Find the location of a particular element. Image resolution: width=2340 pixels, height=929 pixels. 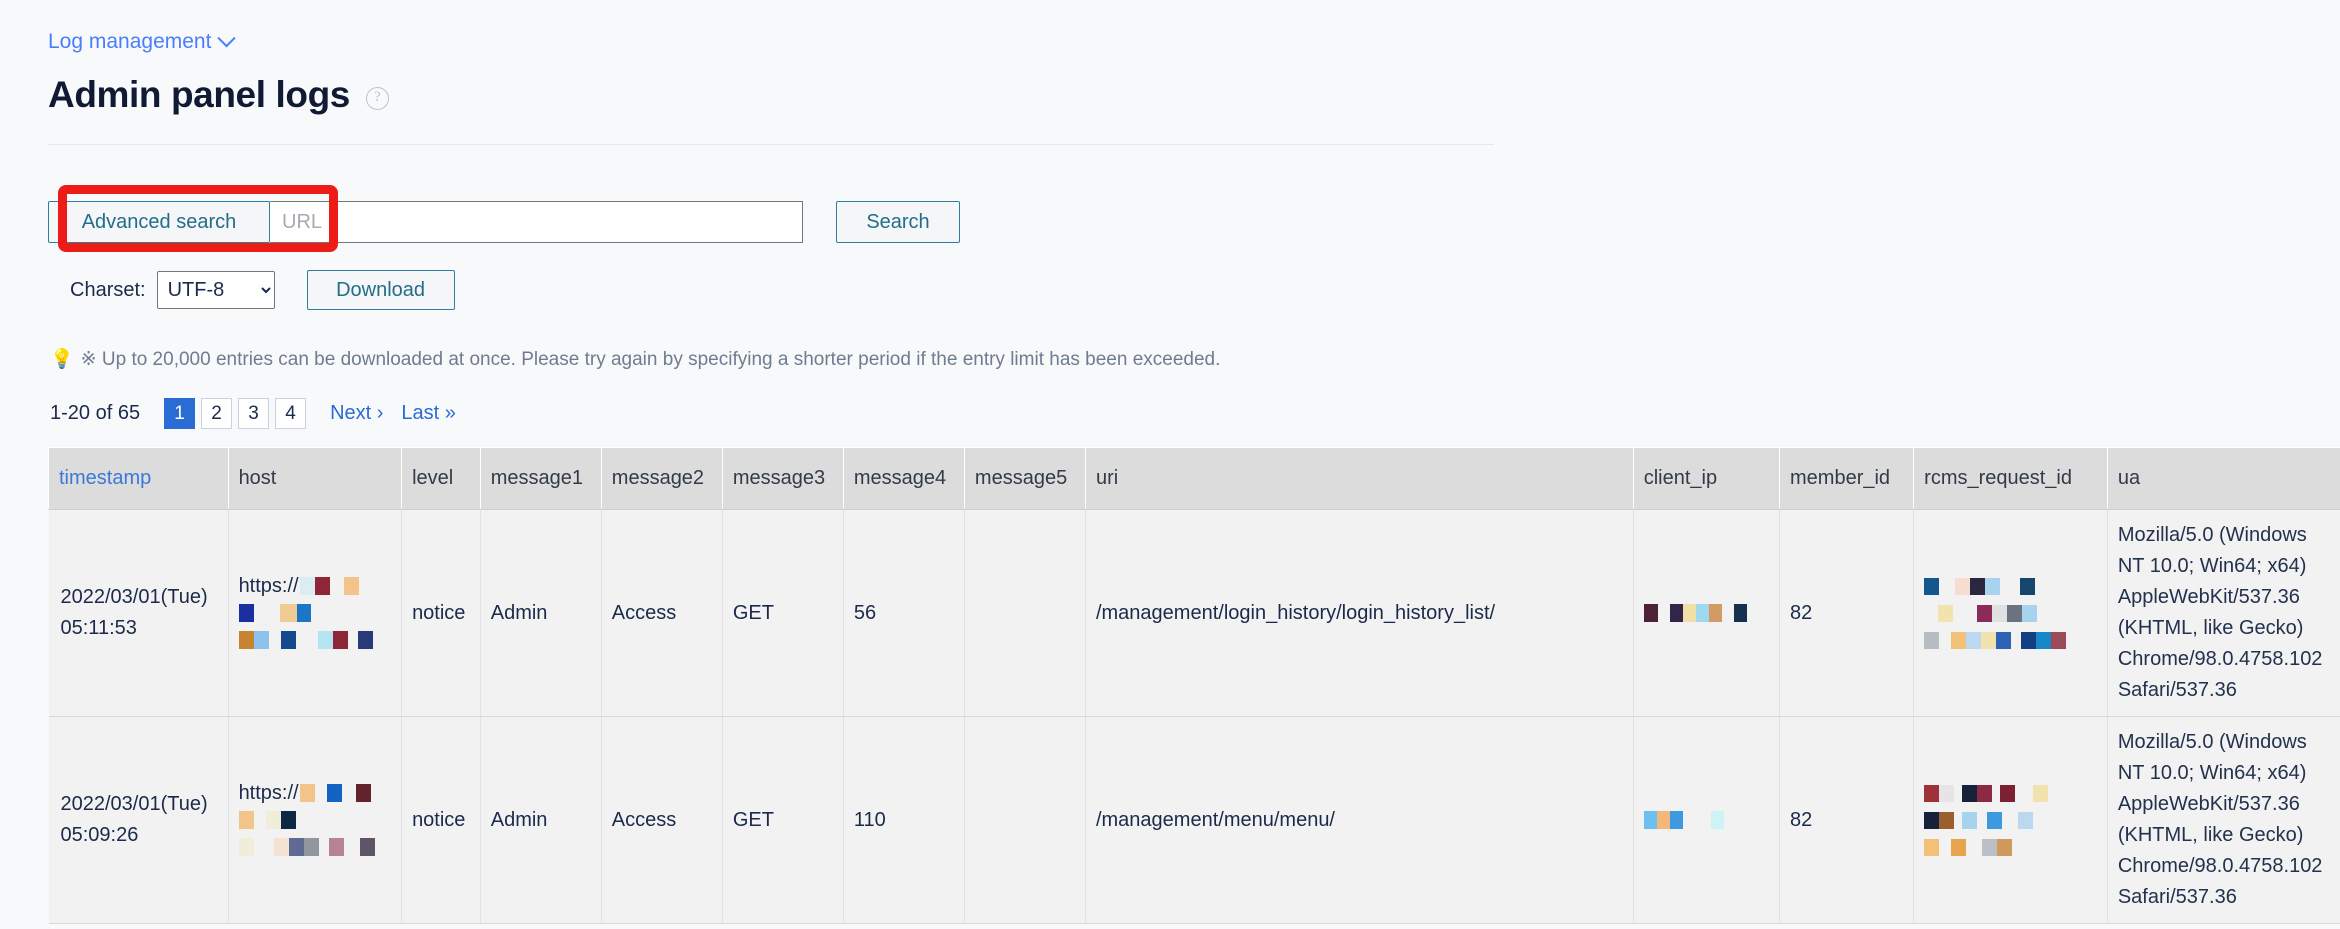

column-header-timestamp: timestamp is located at coordinates (138, 478).